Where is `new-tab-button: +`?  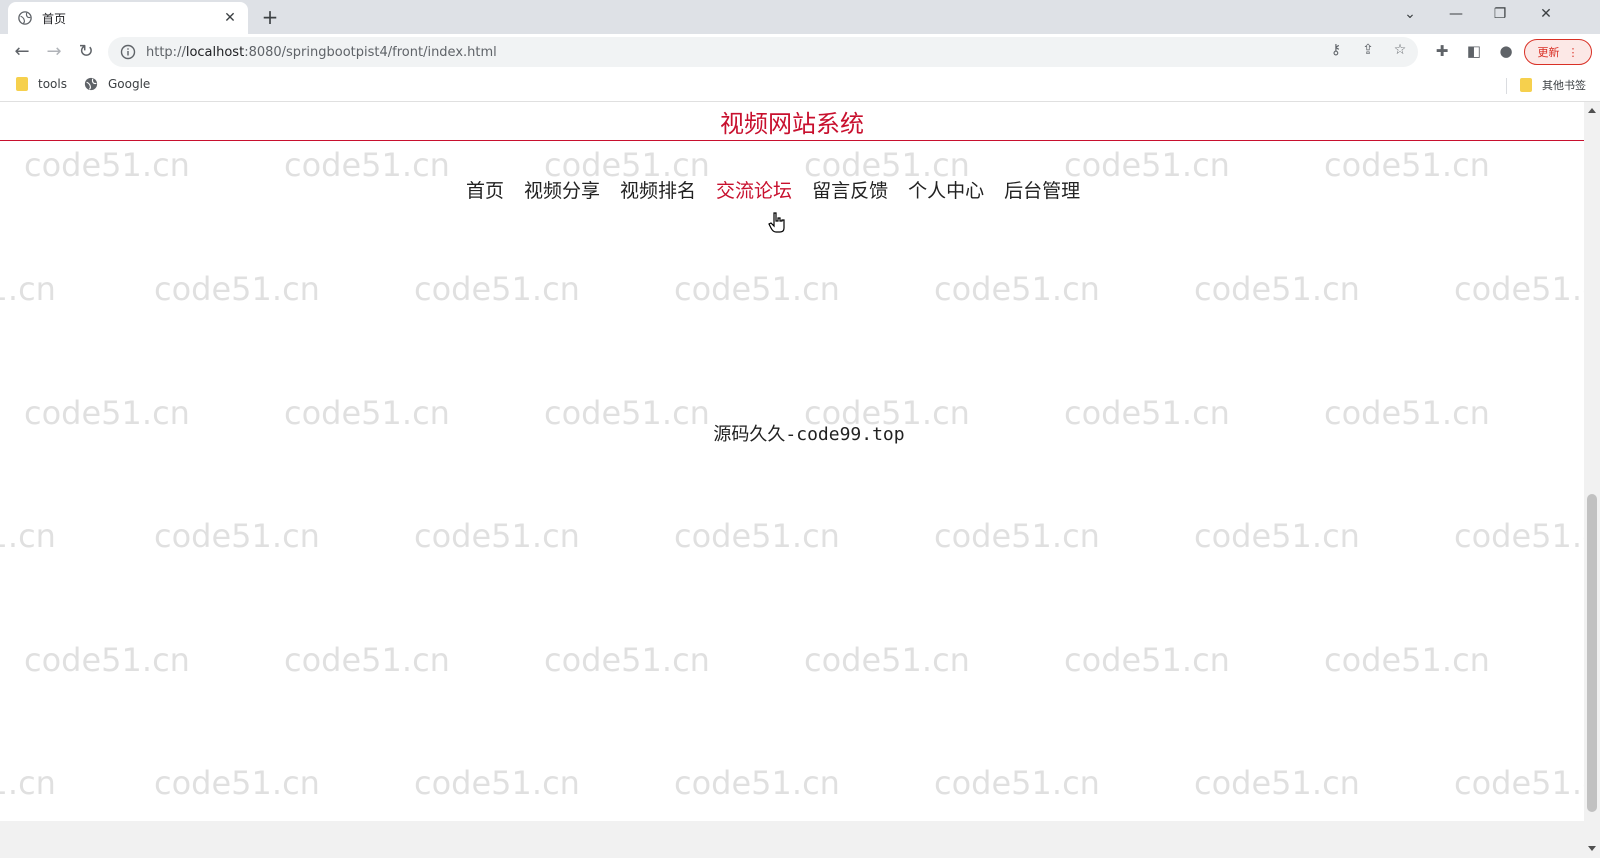 new-tab-button: + is located at coordinates (270, 18).